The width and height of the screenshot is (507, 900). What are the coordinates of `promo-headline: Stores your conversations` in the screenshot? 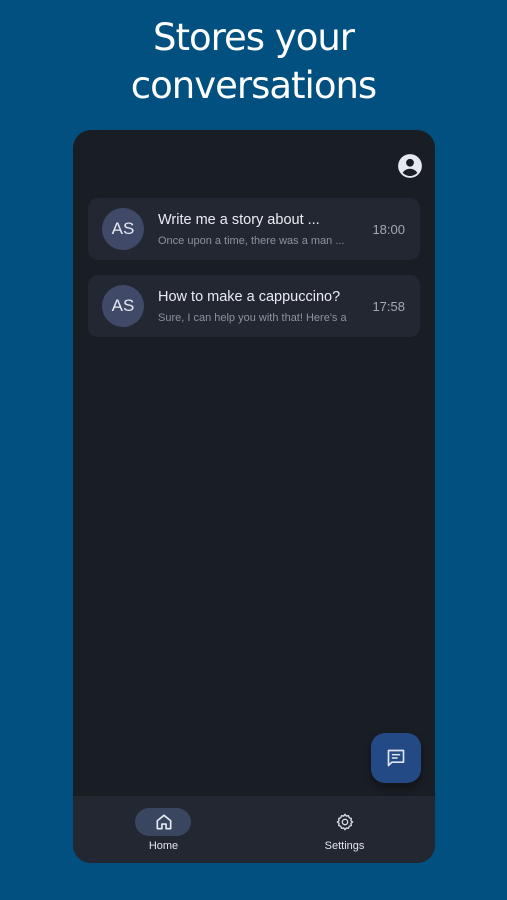 It's located at (253, 62).